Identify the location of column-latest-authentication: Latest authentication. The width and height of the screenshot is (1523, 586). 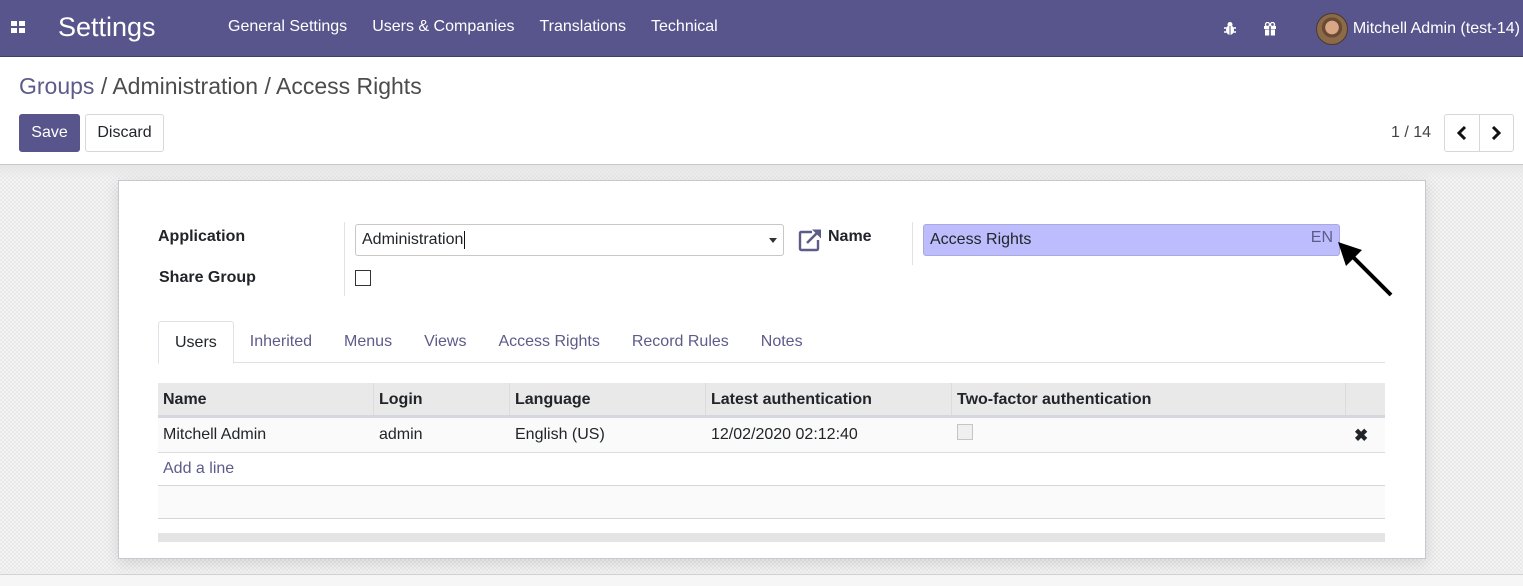
(829, 399).